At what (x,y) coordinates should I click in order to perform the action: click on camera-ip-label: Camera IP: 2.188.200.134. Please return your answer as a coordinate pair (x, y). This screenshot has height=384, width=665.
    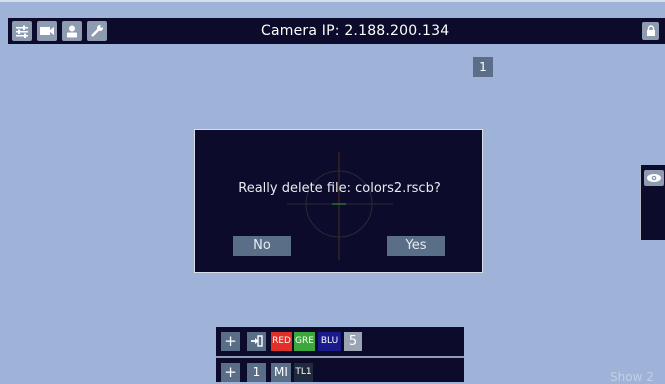
    Looking at the image, I should click on (355, 31).